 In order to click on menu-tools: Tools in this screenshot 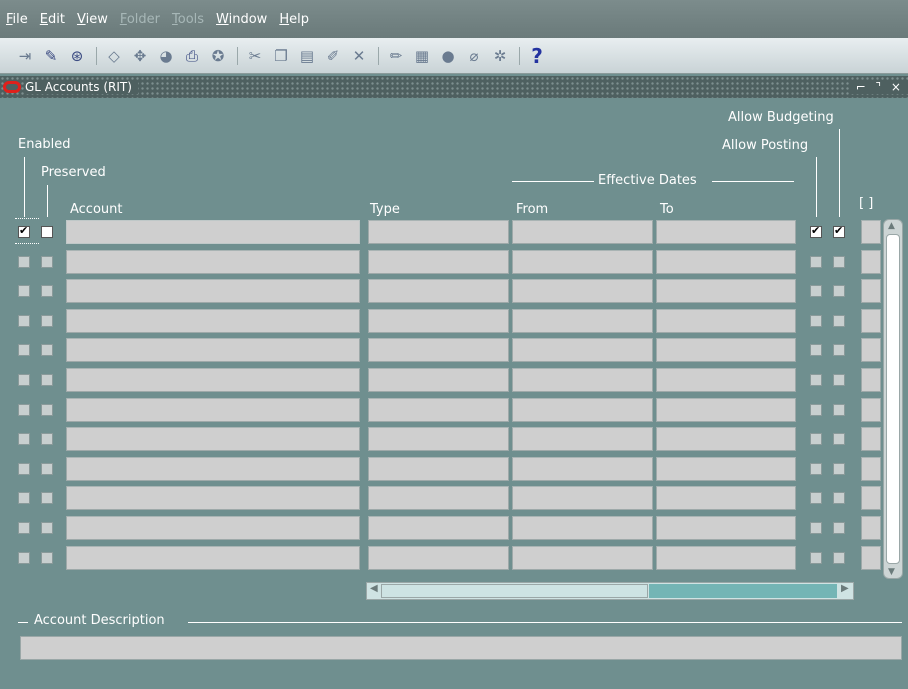, I will do `click(188, 19)`.